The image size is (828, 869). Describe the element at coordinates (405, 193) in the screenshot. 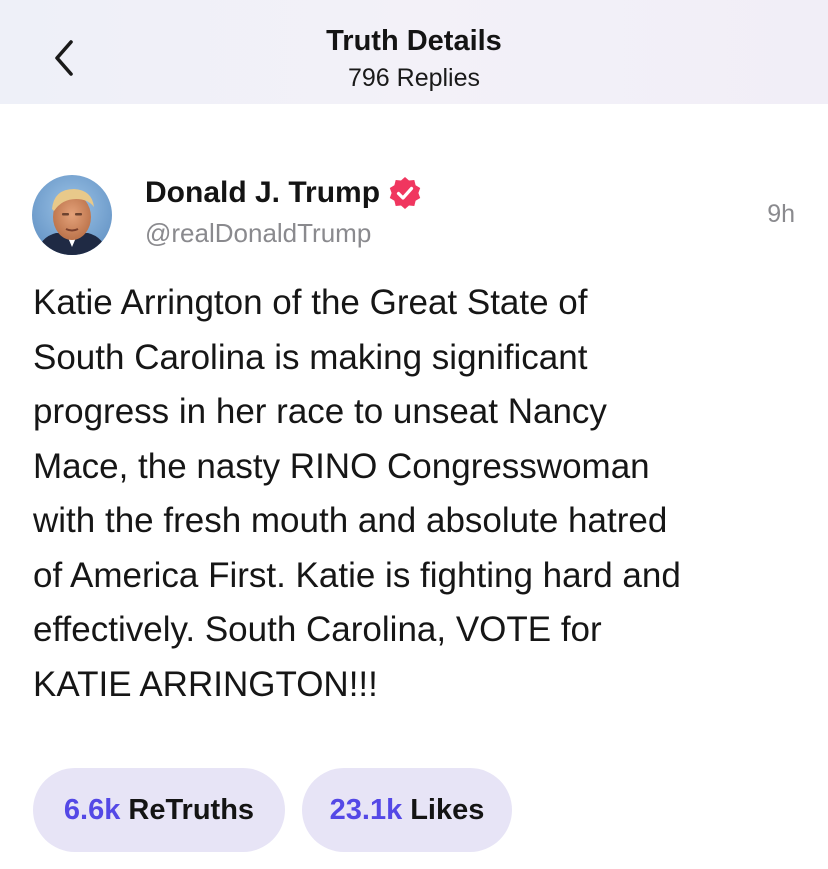

I see `verified-badge-icon` at that location.